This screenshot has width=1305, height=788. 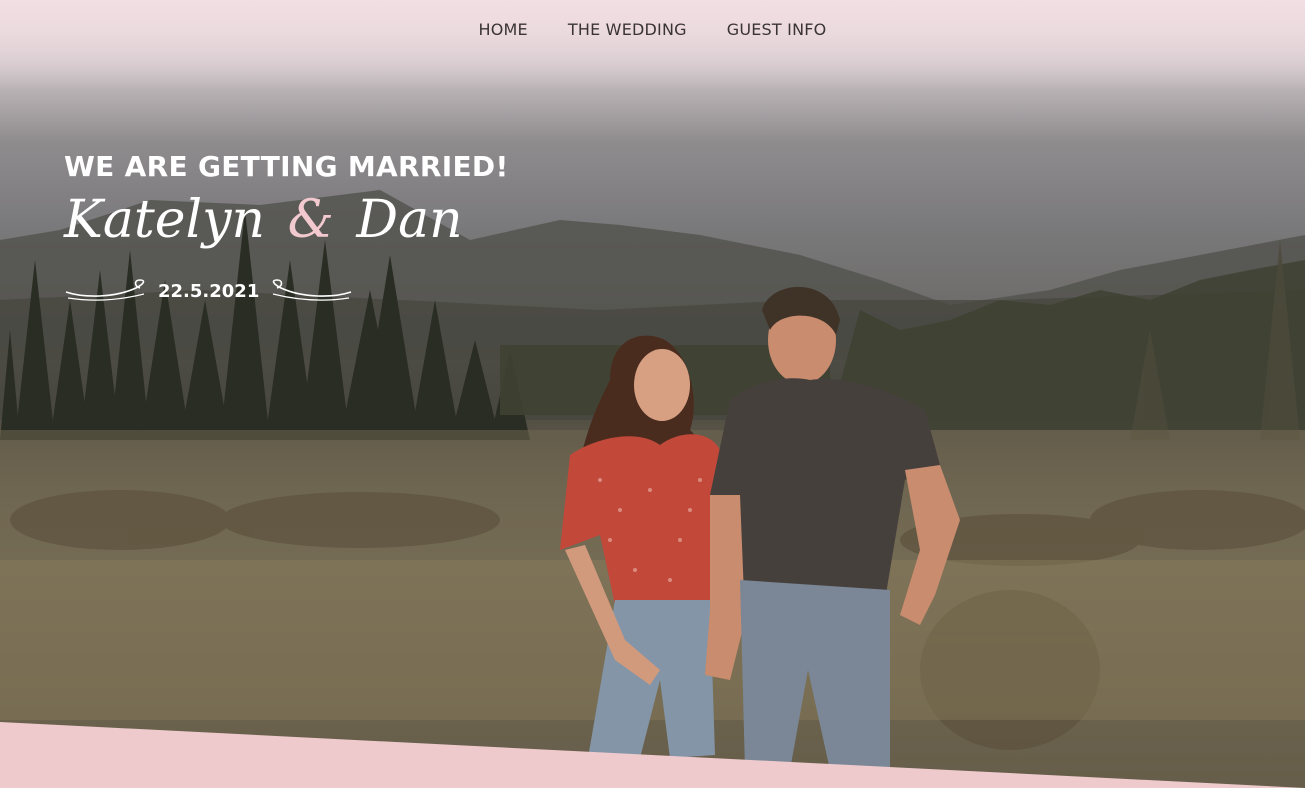 I want to click on date-row: 22.5.2021, so click(x=208, y=291).